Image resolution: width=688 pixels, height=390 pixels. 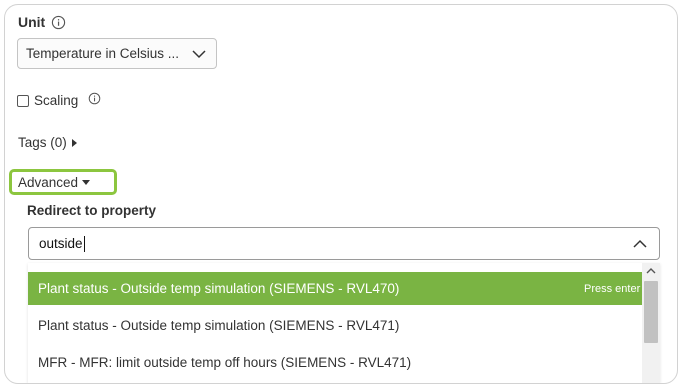 What do you see at coordinates (56, 100) in the screenshot?
I see `scaling-label: Scaling` at bounding box center [56, 100].